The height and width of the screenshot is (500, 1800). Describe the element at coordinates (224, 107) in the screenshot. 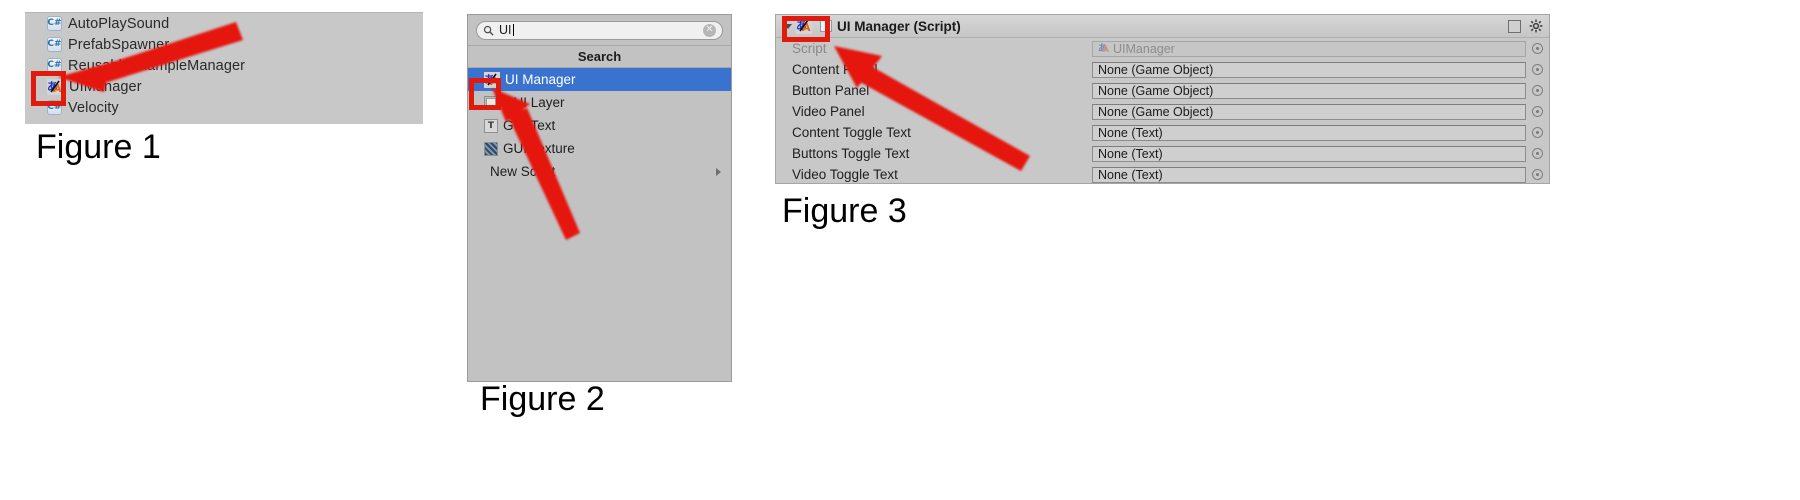

I see `list-item: C# Velocity` at that location.